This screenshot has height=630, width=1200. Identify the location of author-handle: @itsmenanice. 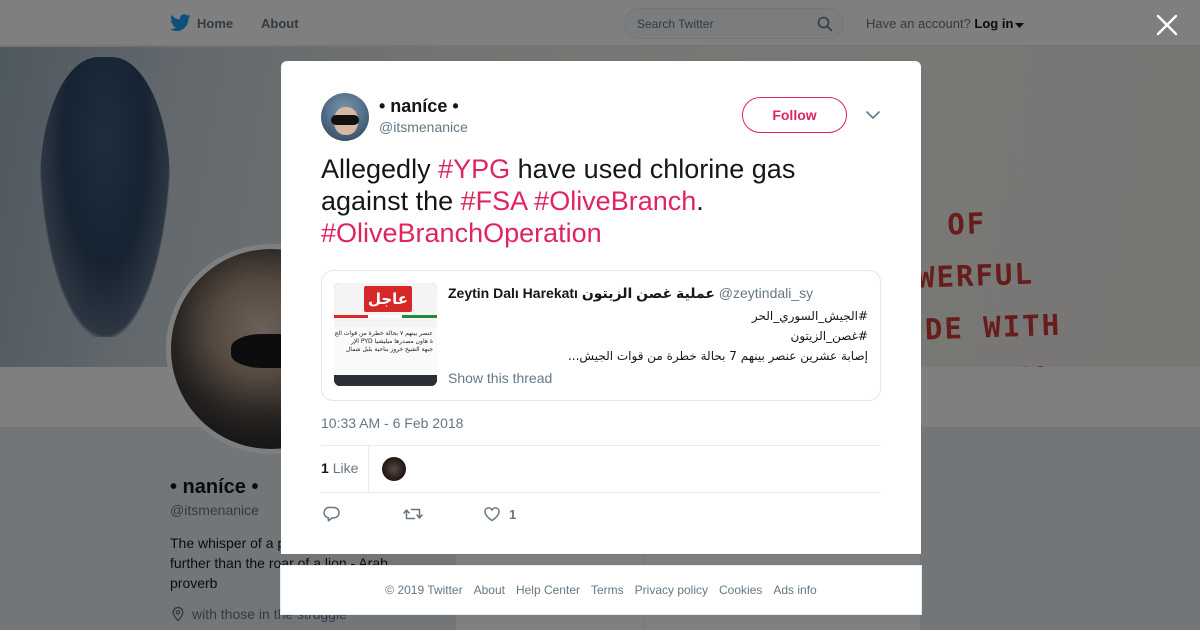
(423, 127).